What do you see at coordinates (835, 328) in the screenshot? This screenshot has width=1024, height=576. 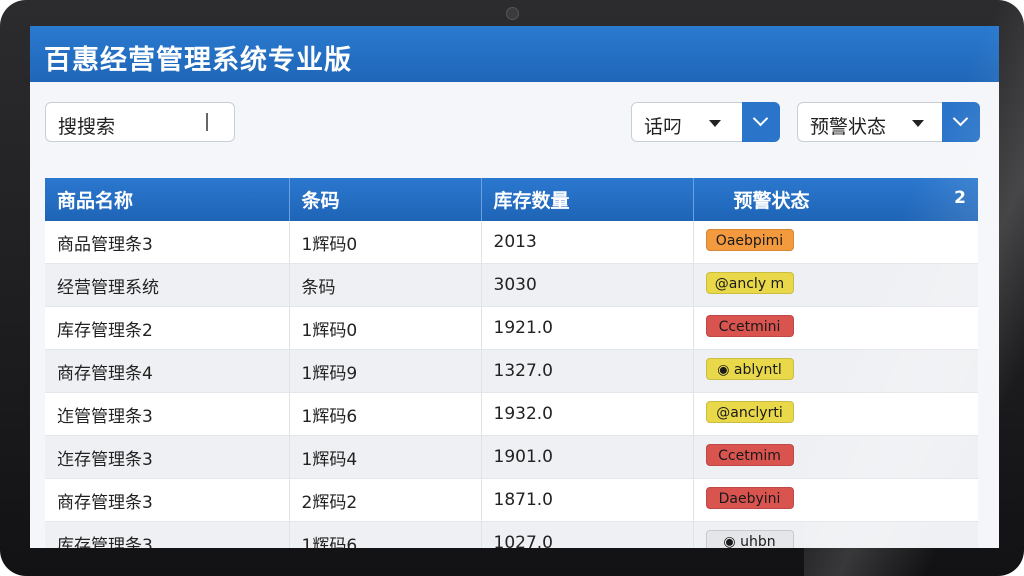 I see `cell-alert-status: Ccetmini` at bounding box center [835, 328].